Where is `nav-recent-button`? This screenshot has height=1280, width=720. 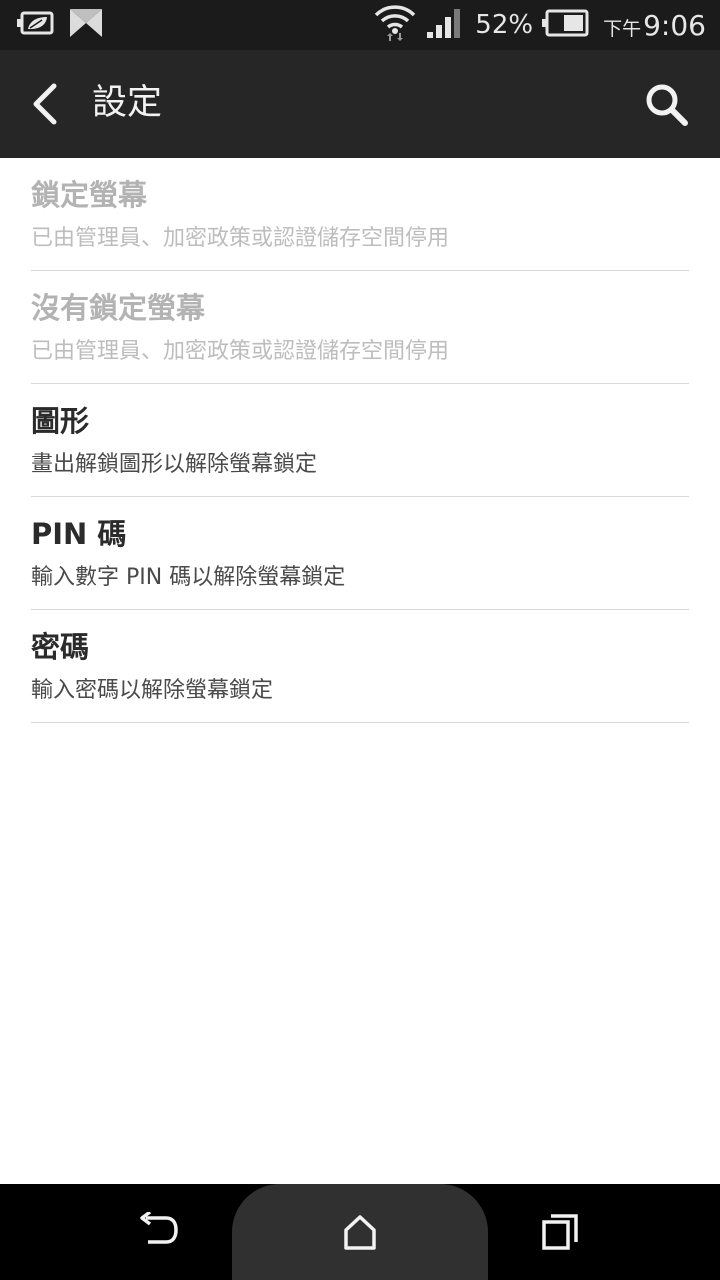 nav-recent-button is located at coordinates (560, 1232).